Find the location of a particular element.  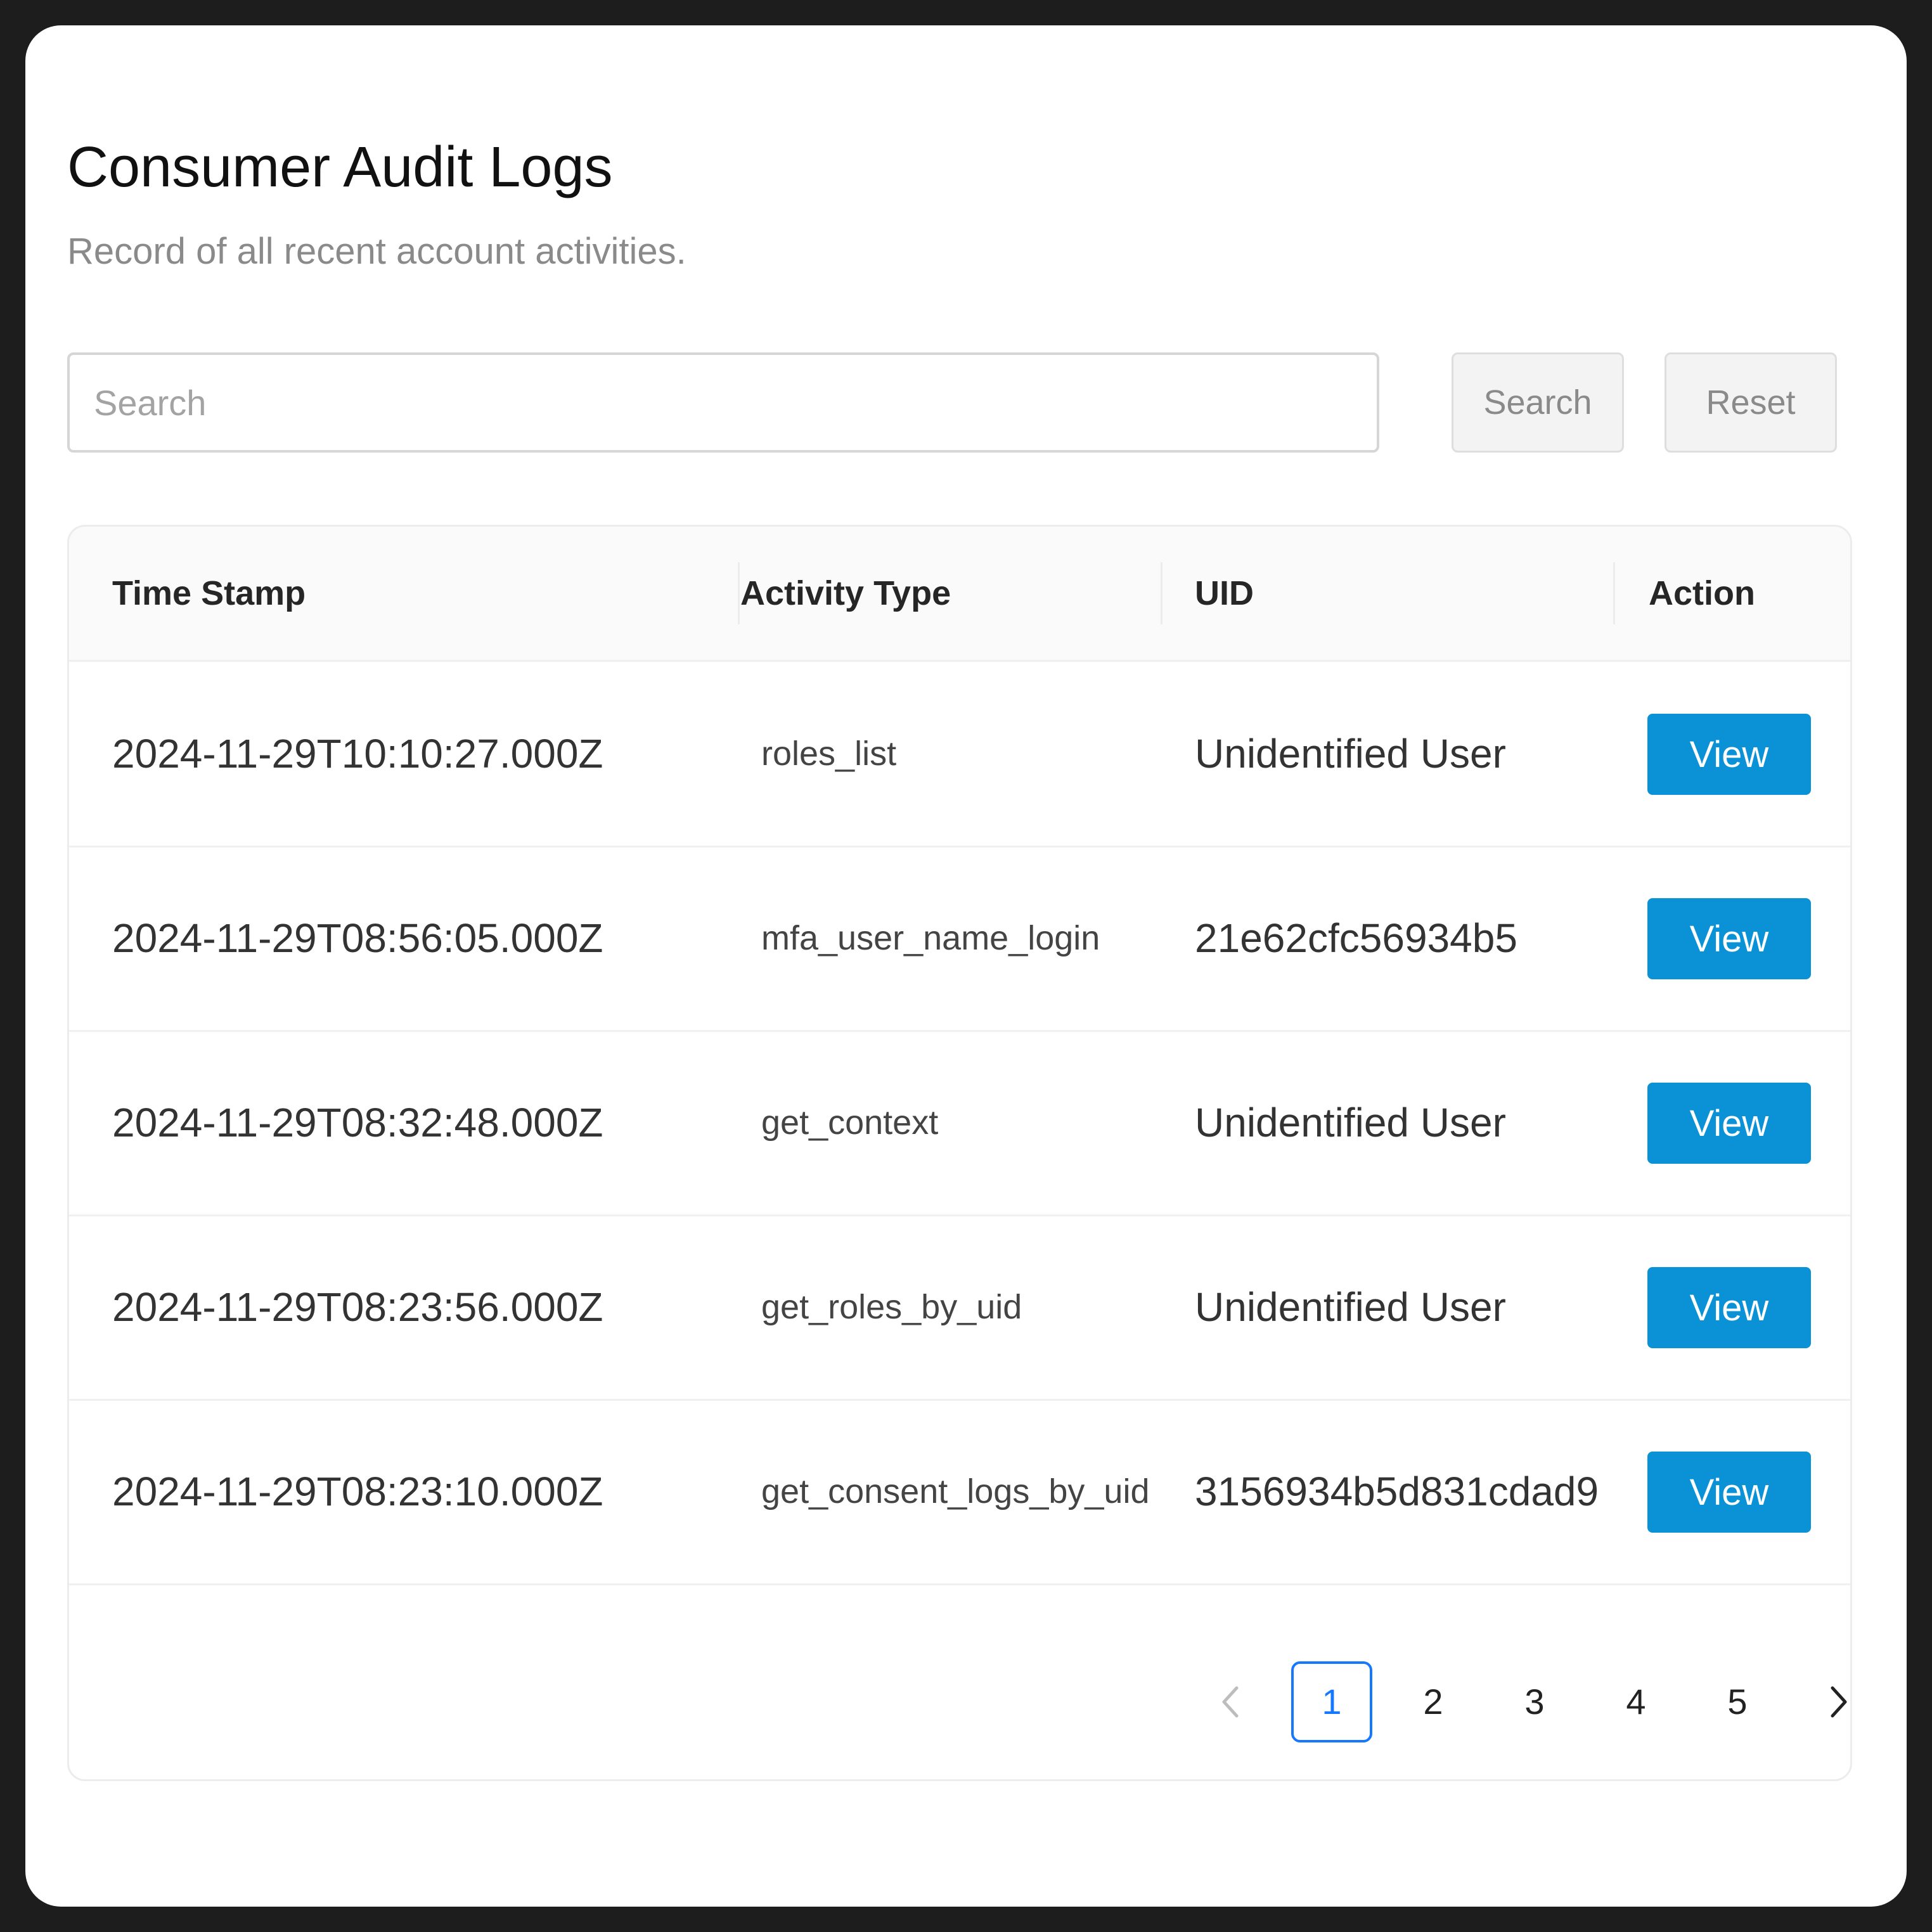

page-button-4: 4 is located at coordinates (1636, 1701).